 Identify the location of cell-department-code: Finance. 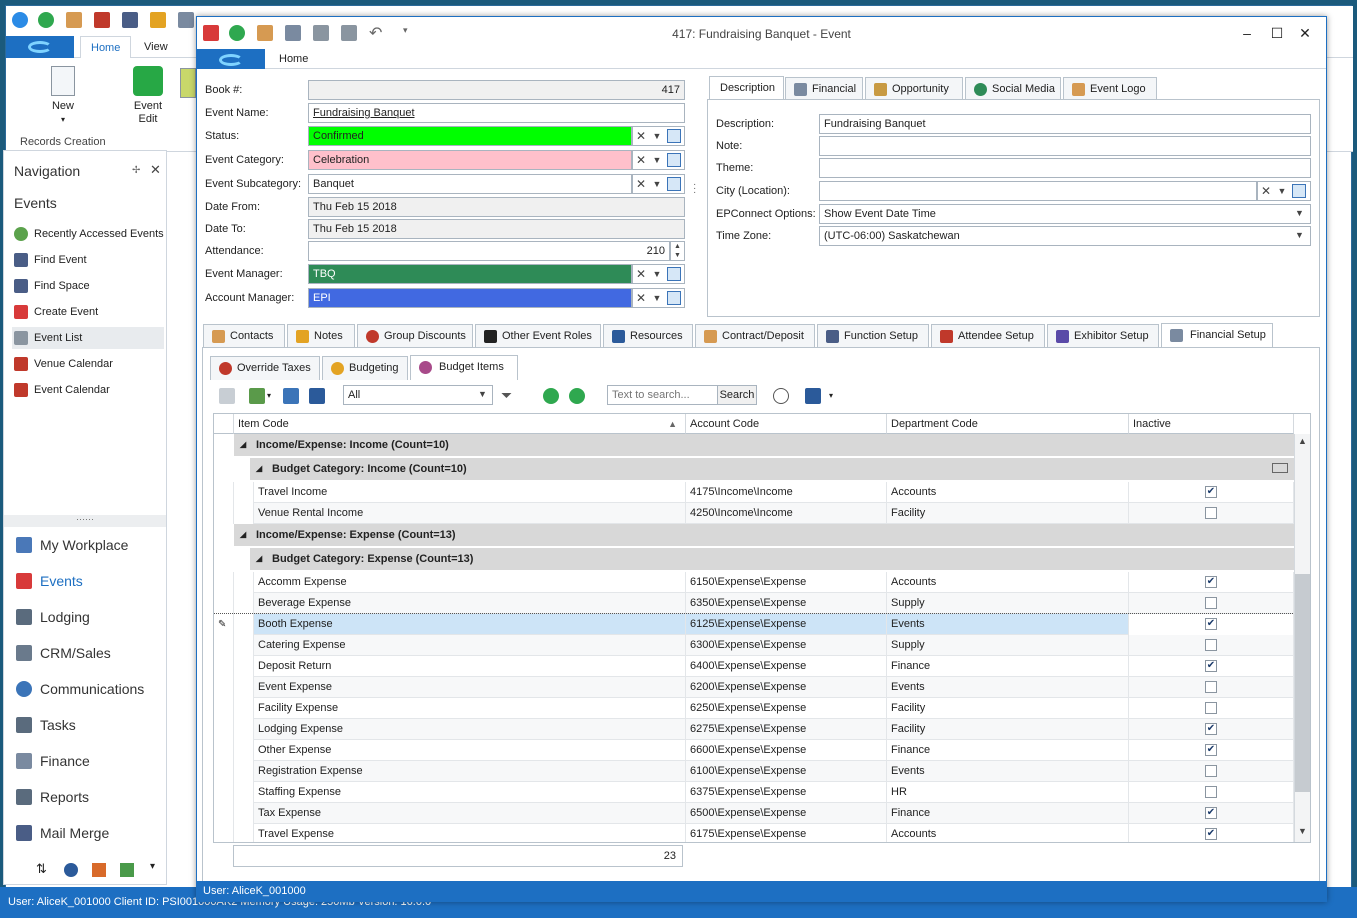
(1008, 750).